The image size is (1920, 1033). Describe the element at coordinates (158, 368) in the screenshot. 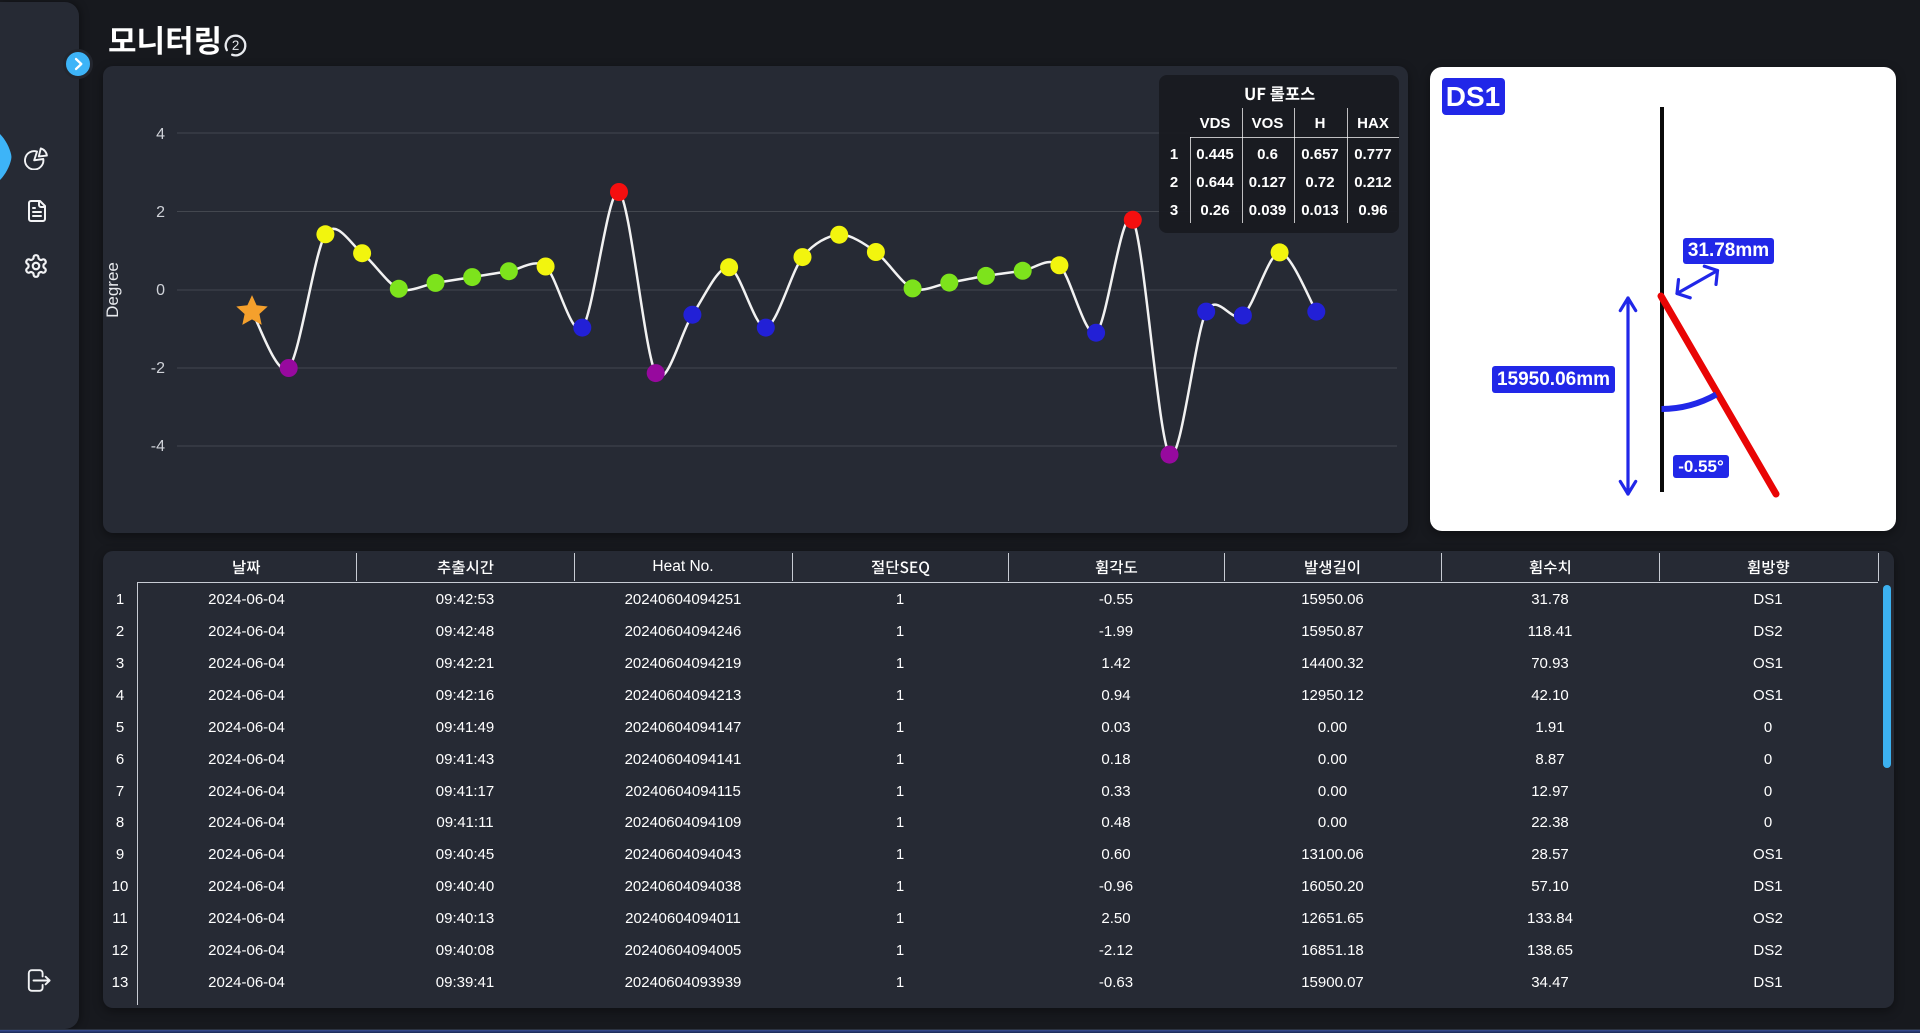

I see `svg-text: -2` at that location.